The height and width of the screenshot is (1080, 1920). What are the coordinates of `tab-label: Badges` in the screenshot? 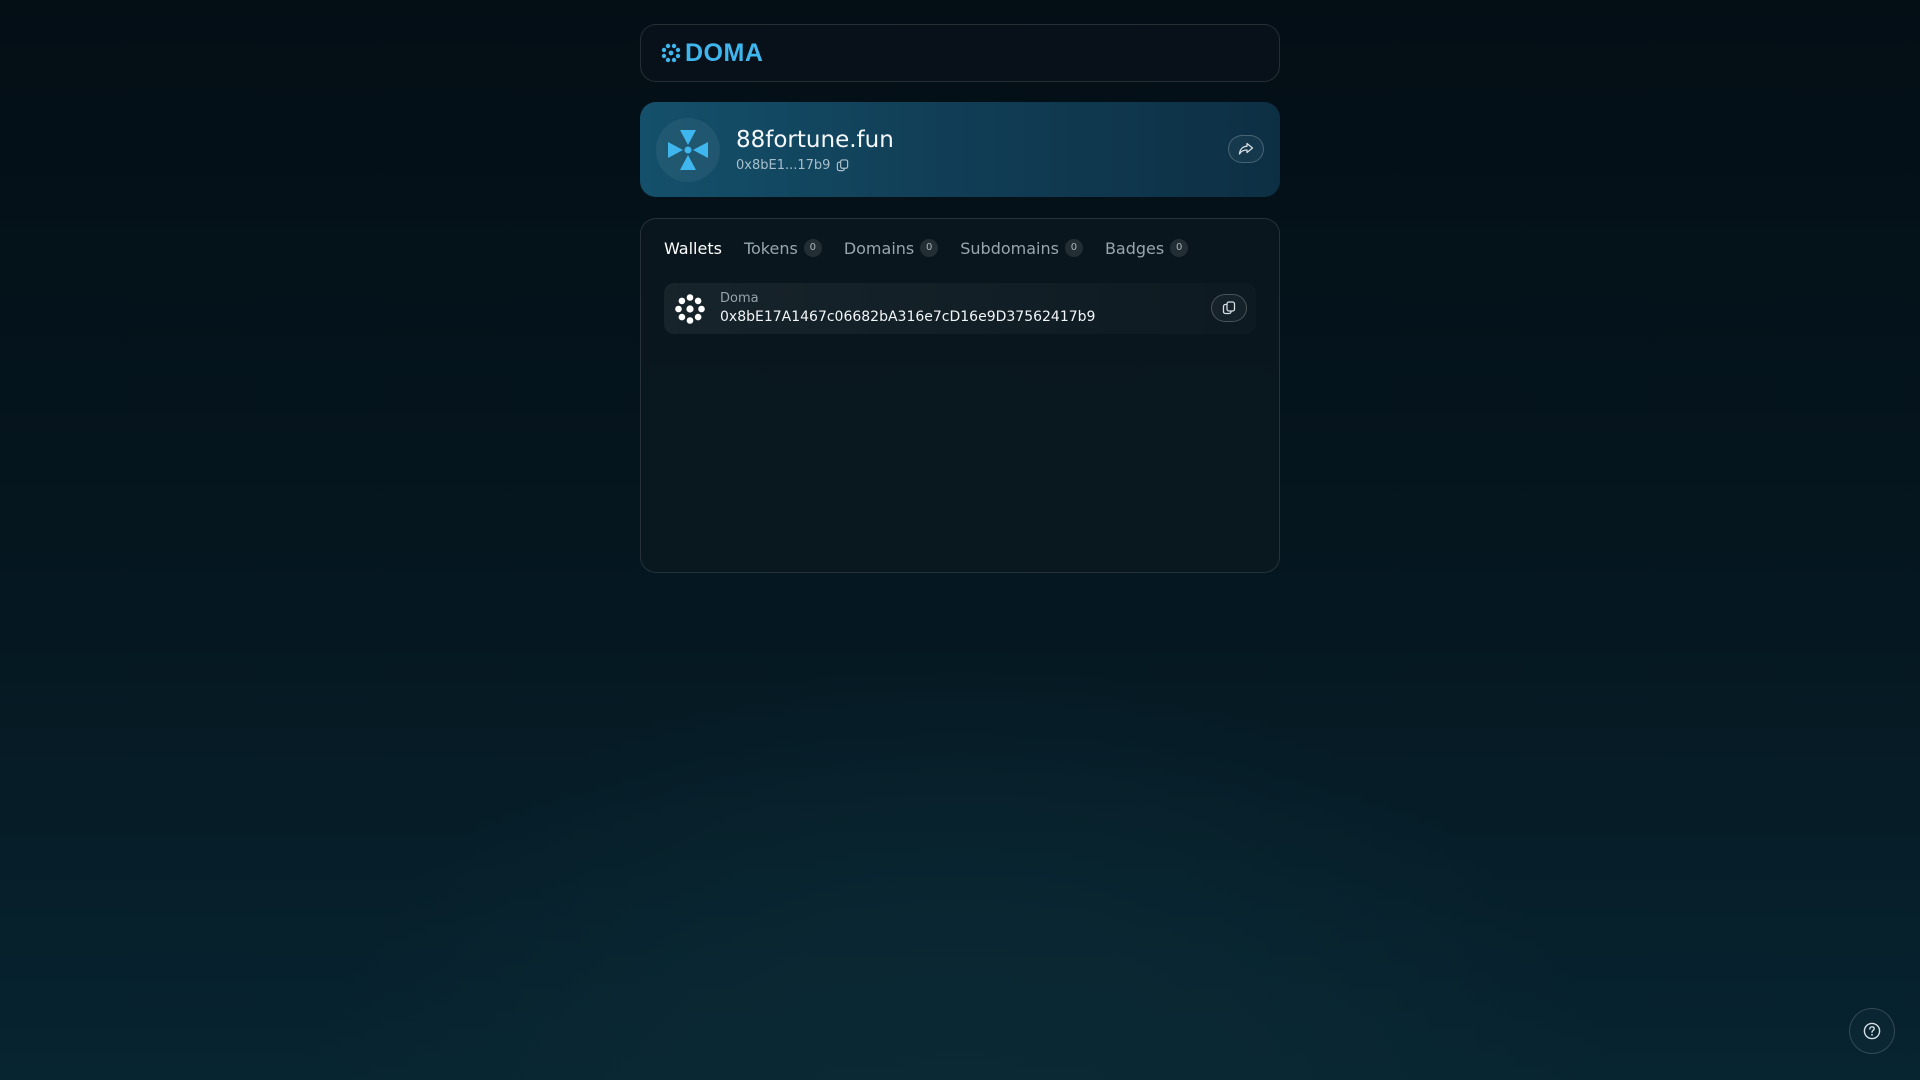 It's located at (1134, 248).